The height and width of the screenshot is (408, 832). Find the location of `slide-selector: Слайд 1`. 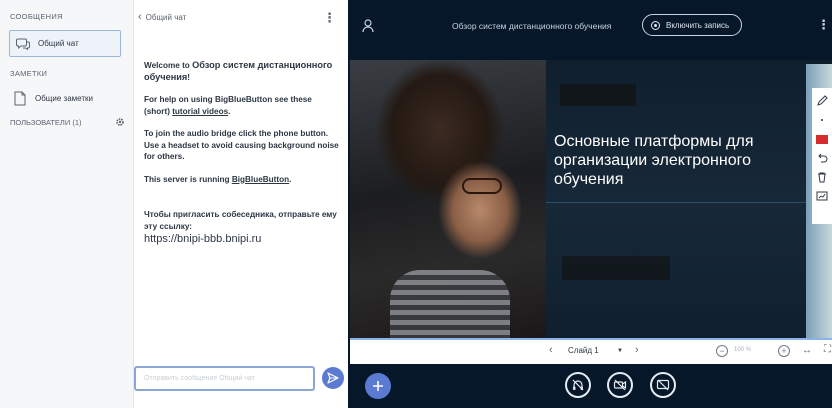

slide-selector: Слайд 1 is located at coordinates (583, 350).